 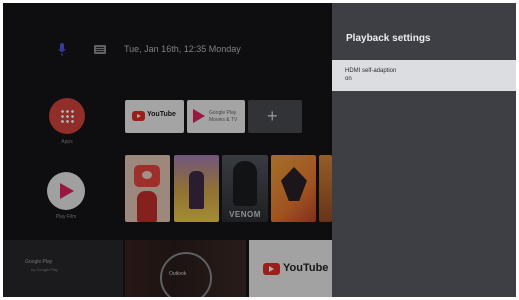 What do you see at coordinates (371, 71) in the screenshot?
I see `setting-label: HDMI self-adaption` at bounding box center [371, 71].